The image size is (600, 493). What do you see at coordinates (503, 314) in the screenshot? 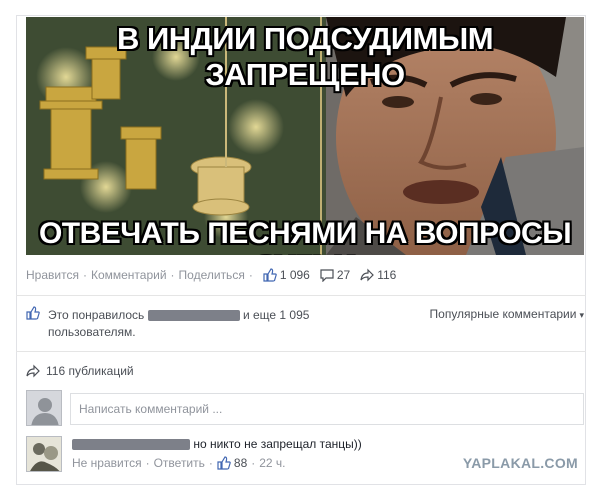
I see `popular-comments-label: Популярные комментарии` at bounding box center [503, 314].